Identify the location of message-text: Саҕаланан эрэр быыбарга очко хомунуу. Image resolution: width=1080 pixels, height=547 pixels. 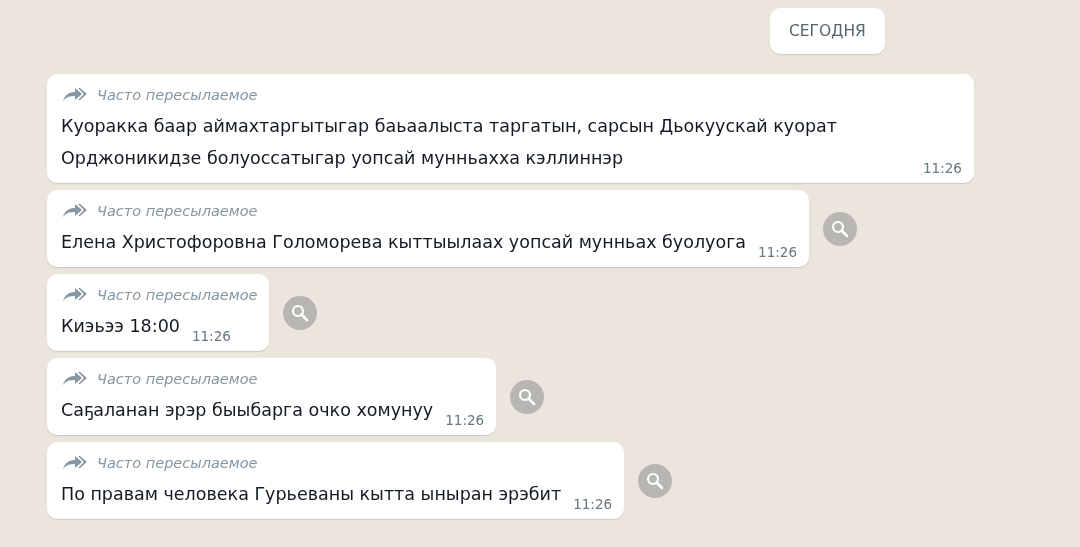
(247, 410).